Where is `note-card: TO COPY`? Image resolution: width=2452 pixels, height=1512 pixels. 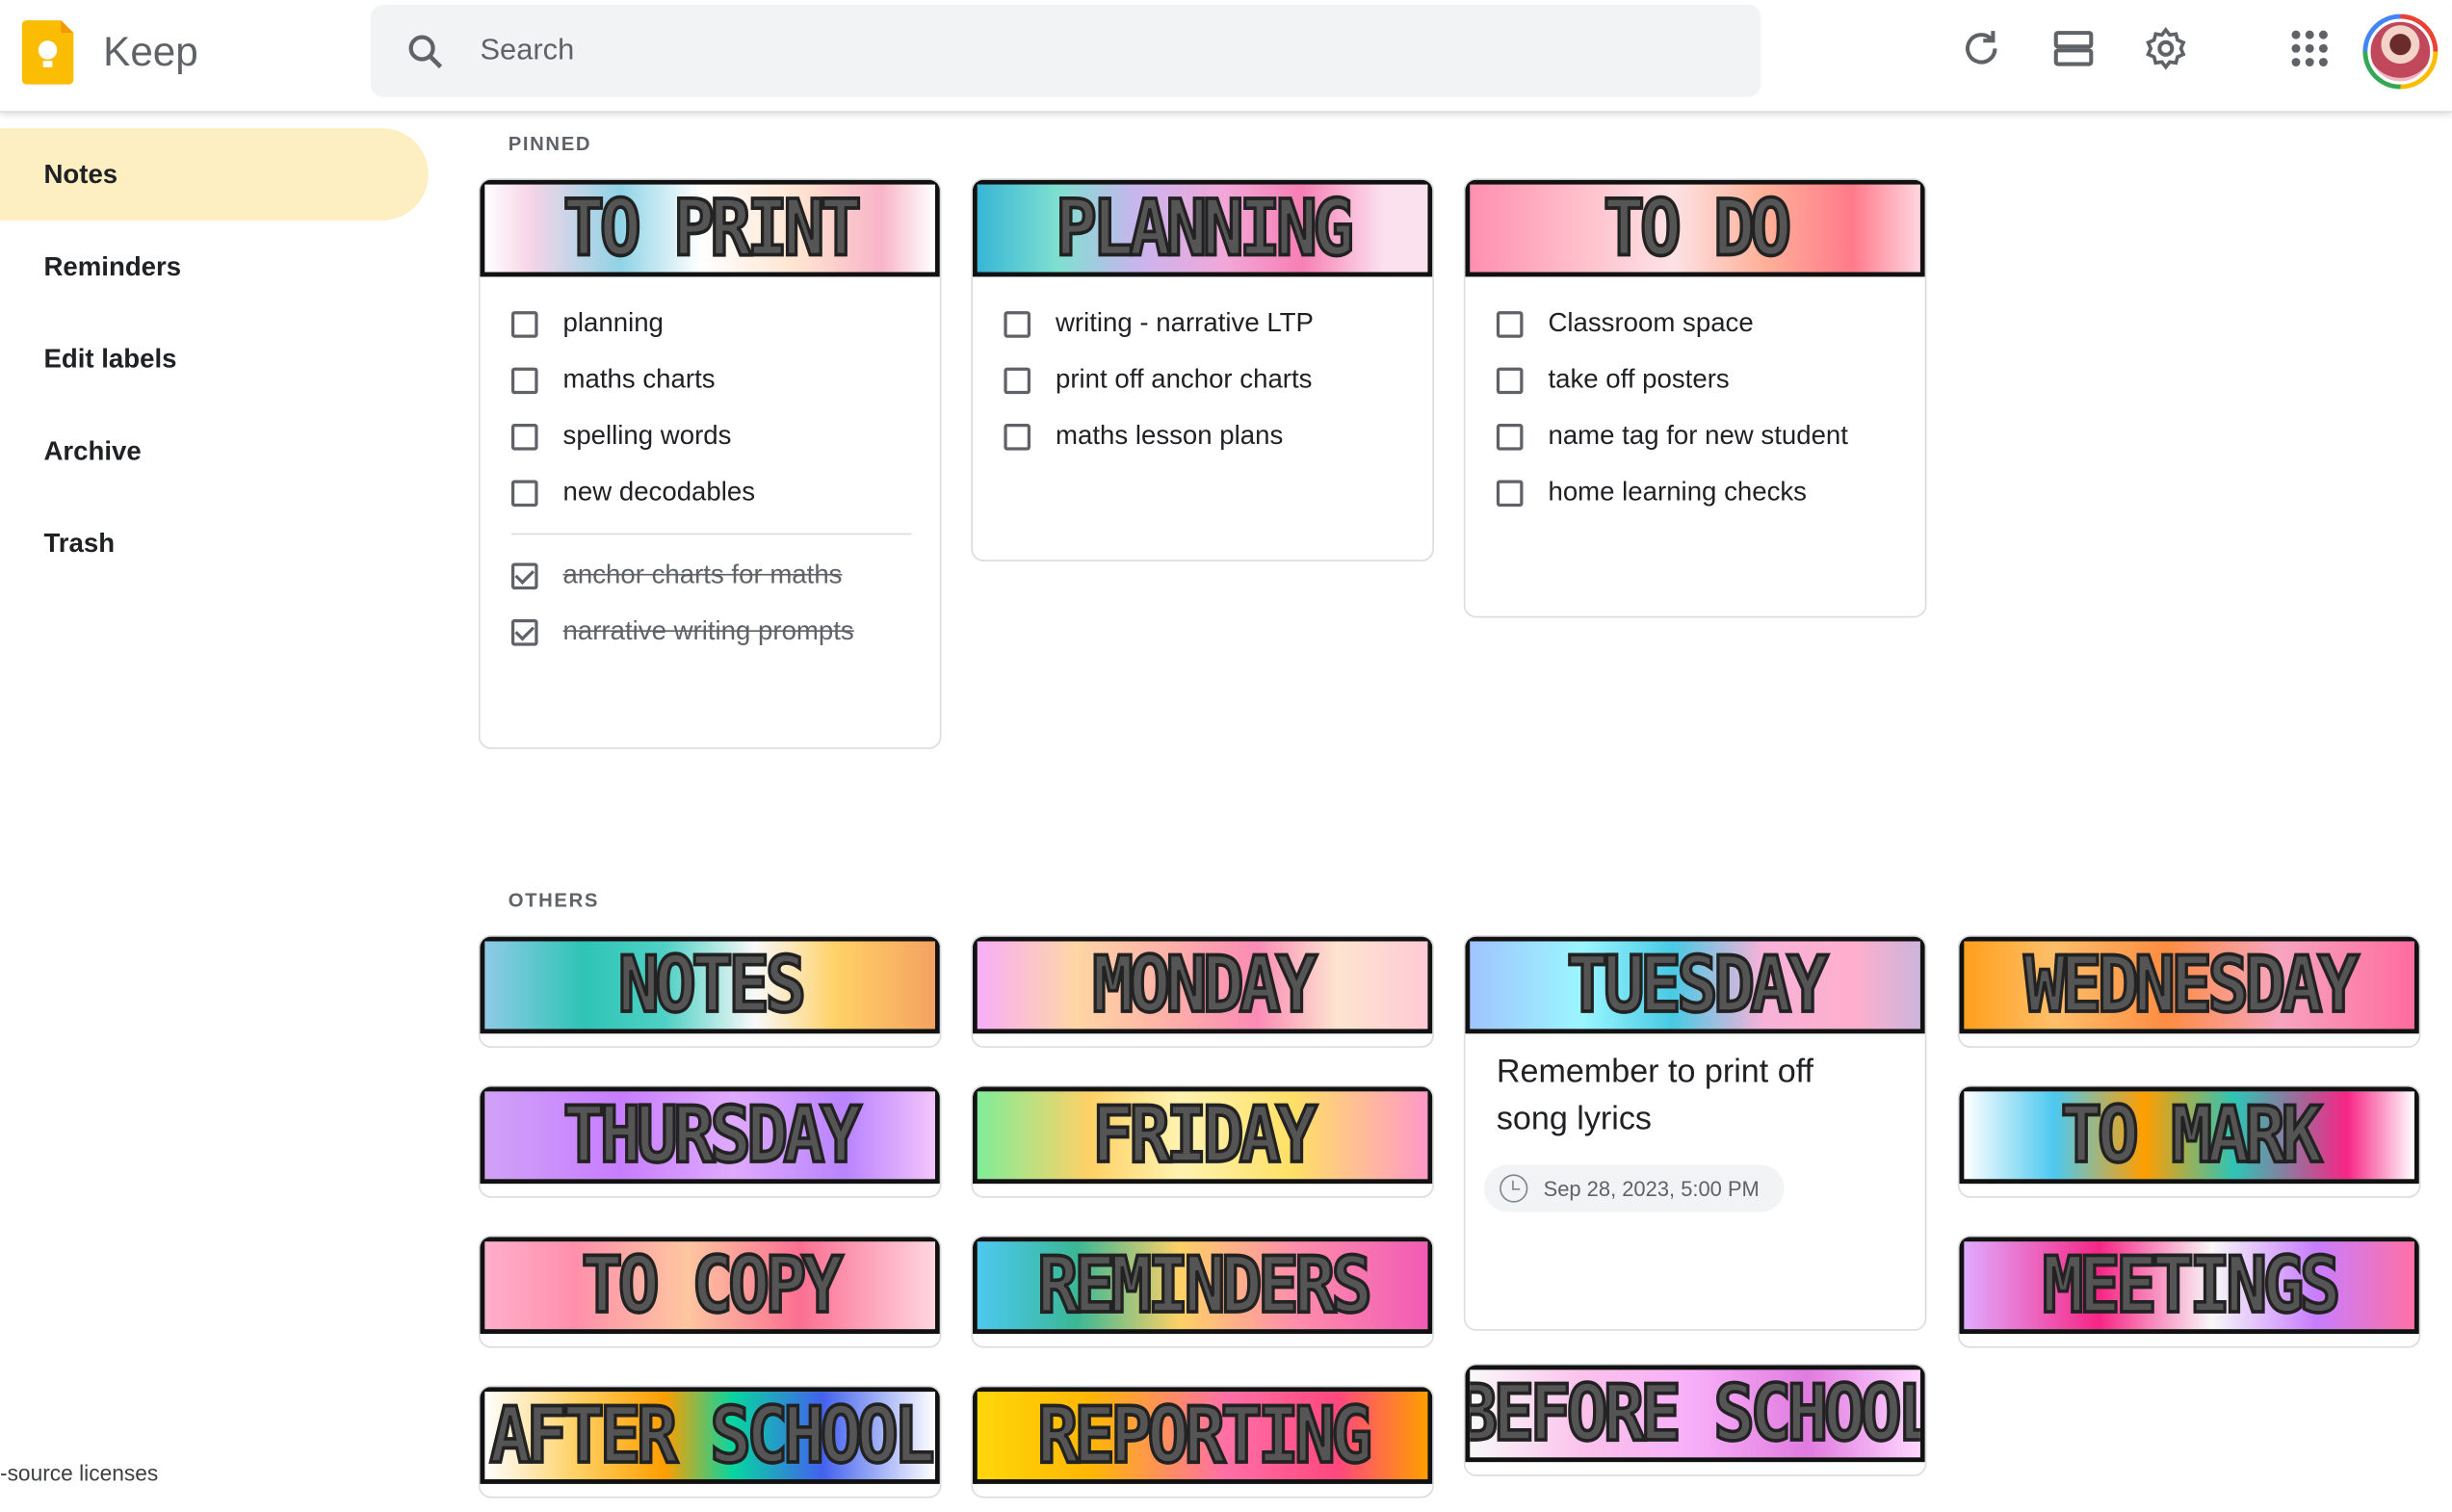 note-card: TO COPY is located at coordinates (710, 1291).